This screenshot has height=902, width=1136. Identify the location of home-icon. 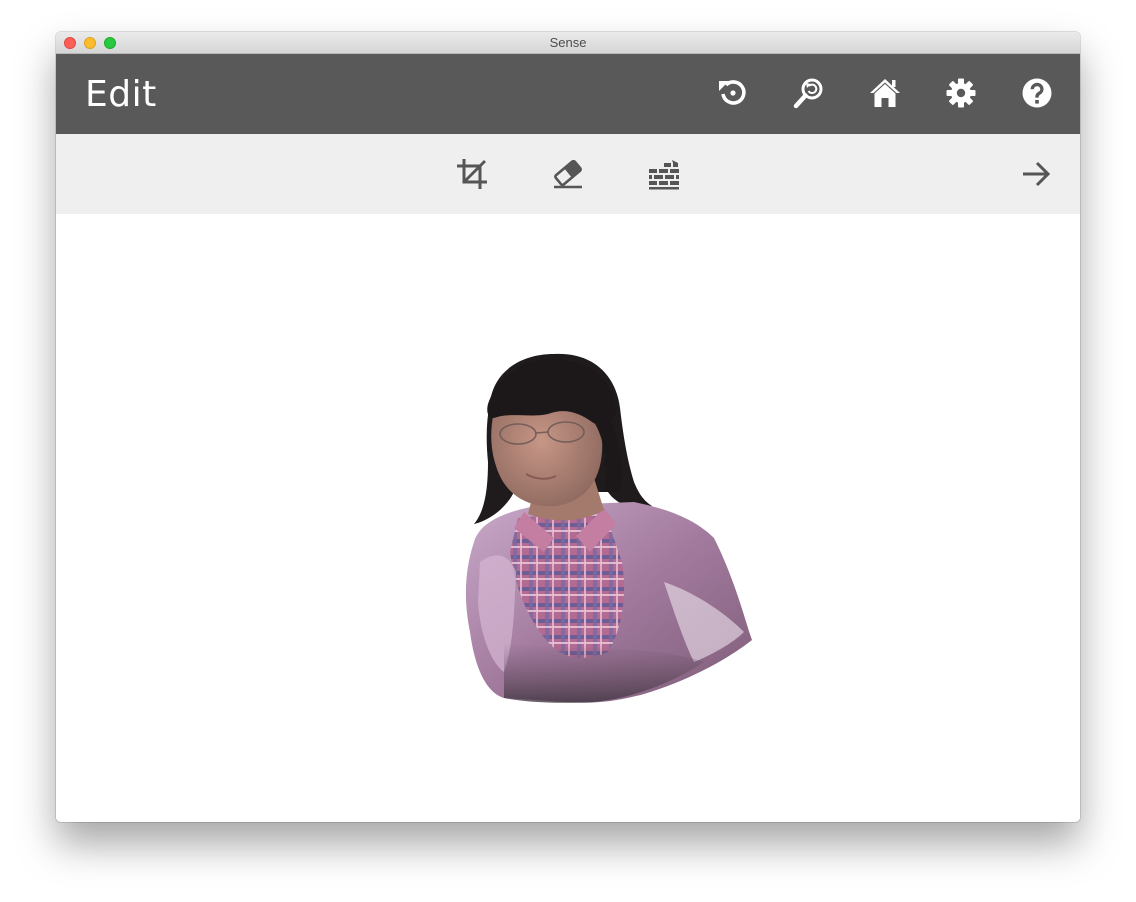
(885, 93).